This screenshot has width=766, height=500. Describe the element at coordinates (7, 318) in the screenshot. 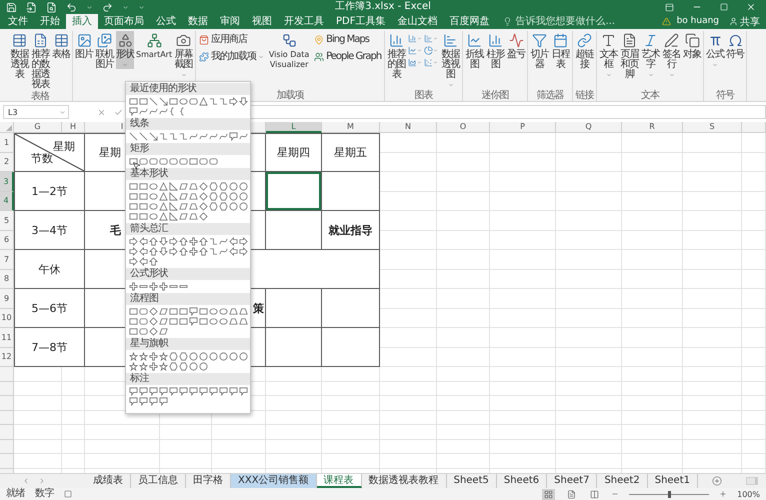

I see `row-header: 10` at that location.